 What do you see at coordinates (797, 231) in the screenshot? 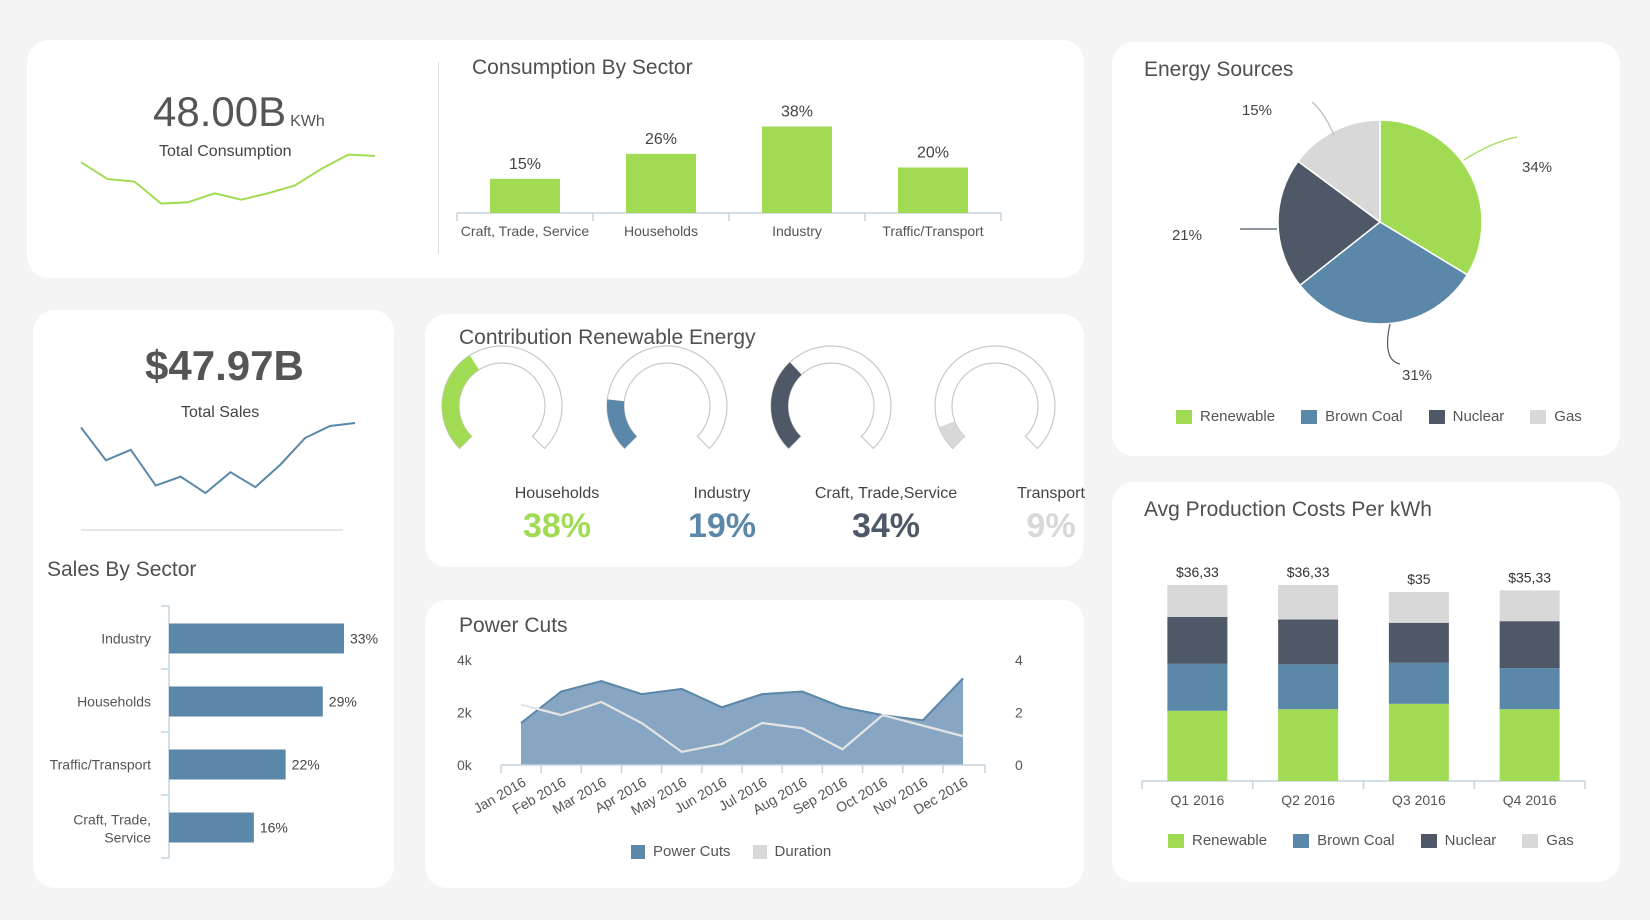
I see `x-tick-label: Industry` at bounding box center [797, 231].